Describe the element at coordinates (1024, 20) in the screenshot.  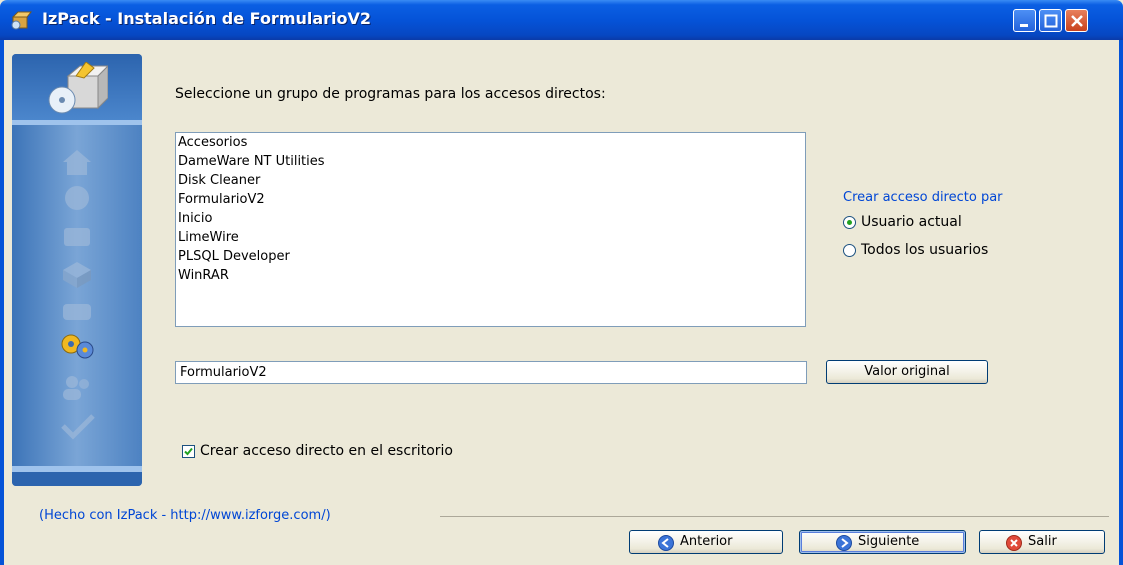
I see `minimize-button` at that location.